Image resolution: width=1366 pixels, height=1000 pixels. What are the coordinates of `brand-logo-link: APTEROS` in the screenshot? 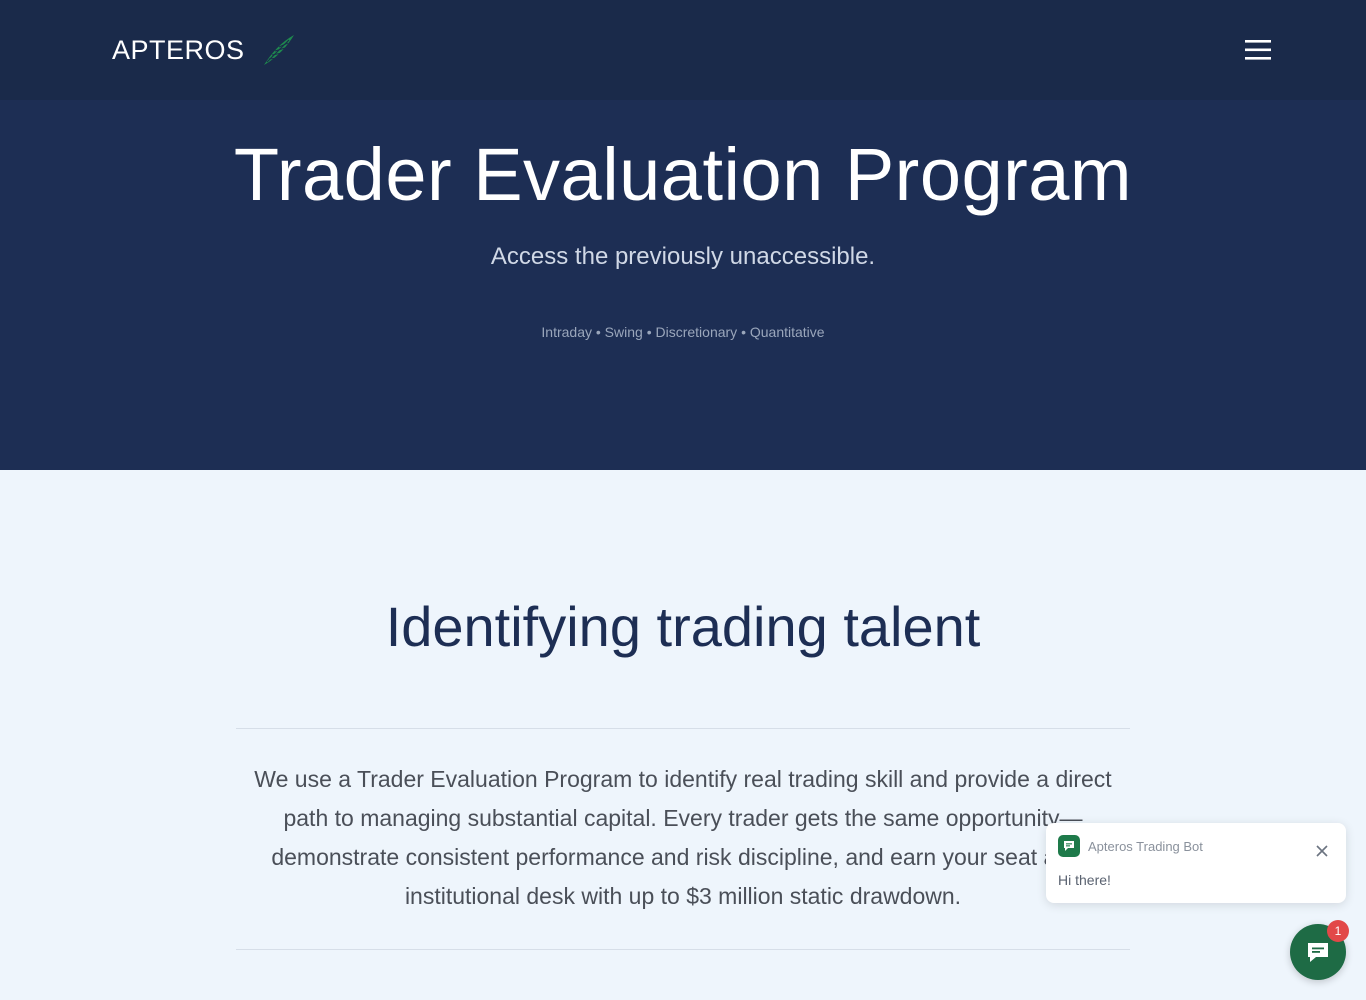 It's located at (204, 50).